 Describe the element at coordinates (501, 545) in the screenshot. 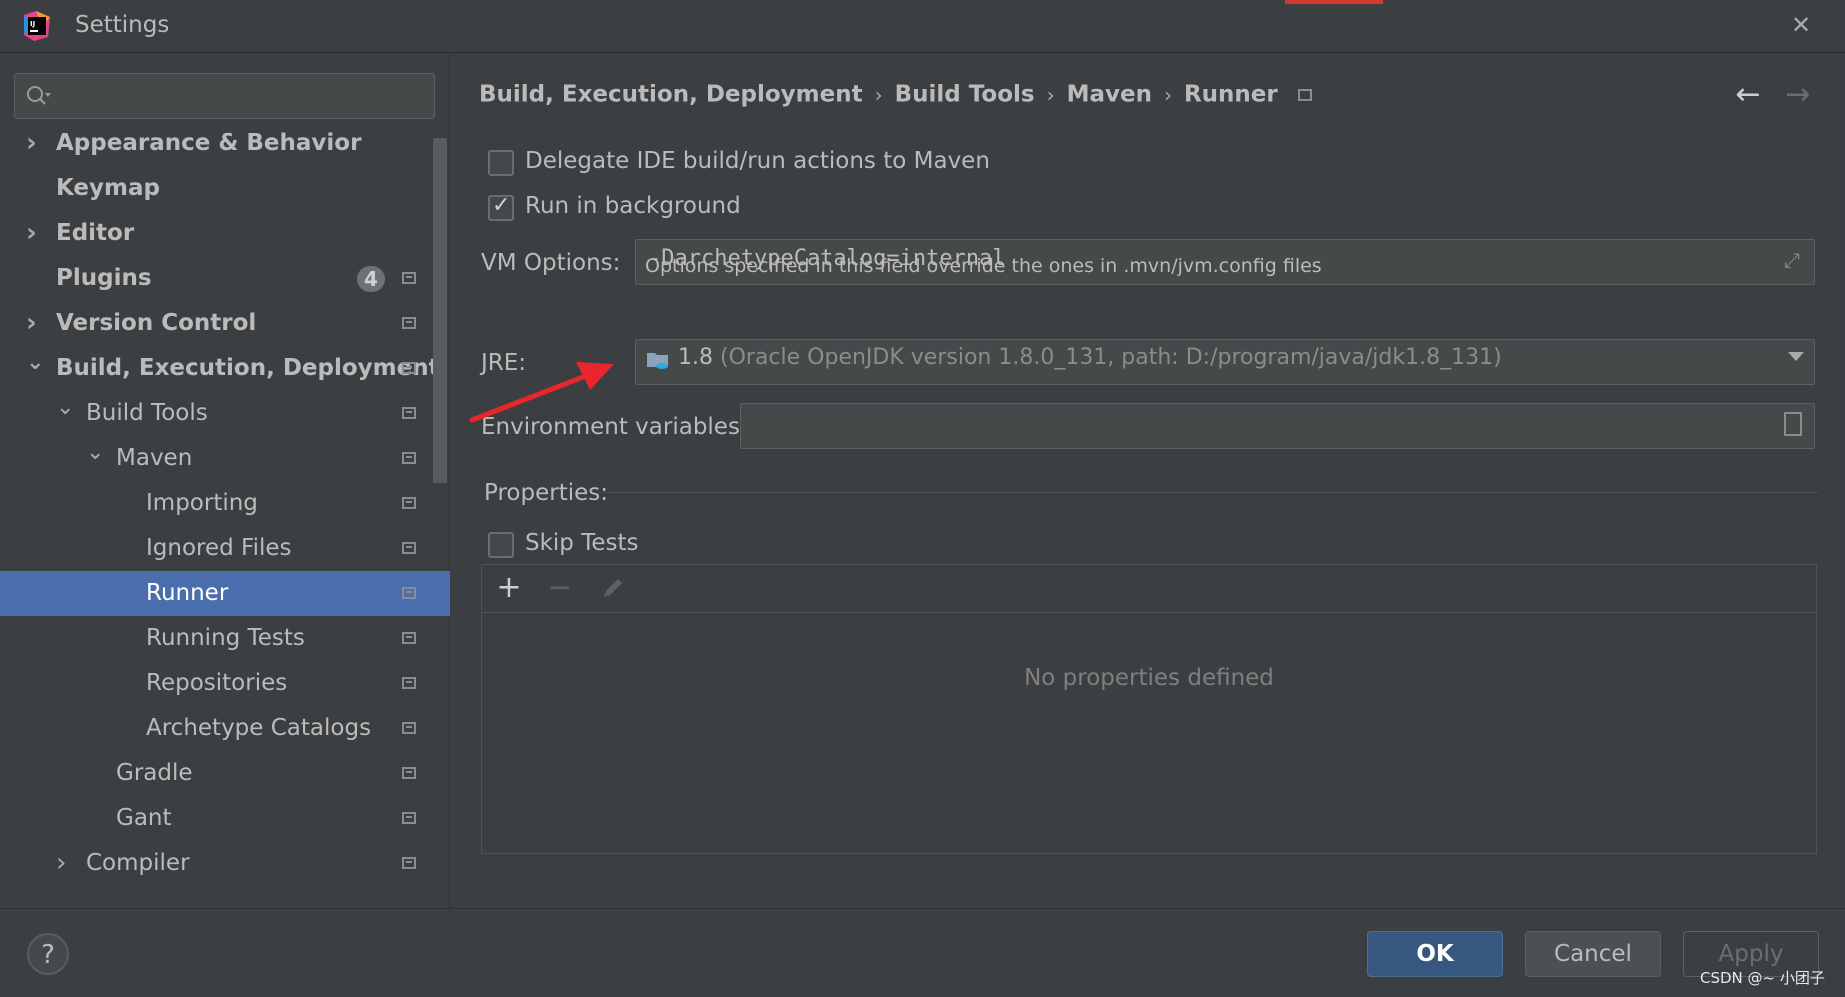

I see `skip-tests-checkbox` at that location.